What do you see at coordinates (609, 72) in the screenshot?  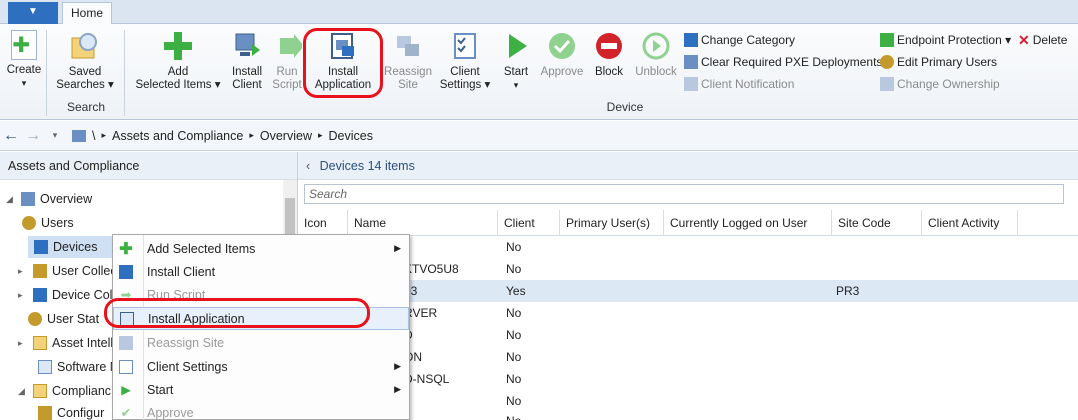 I see `block-label: Block` at bounding box center [609, 72].